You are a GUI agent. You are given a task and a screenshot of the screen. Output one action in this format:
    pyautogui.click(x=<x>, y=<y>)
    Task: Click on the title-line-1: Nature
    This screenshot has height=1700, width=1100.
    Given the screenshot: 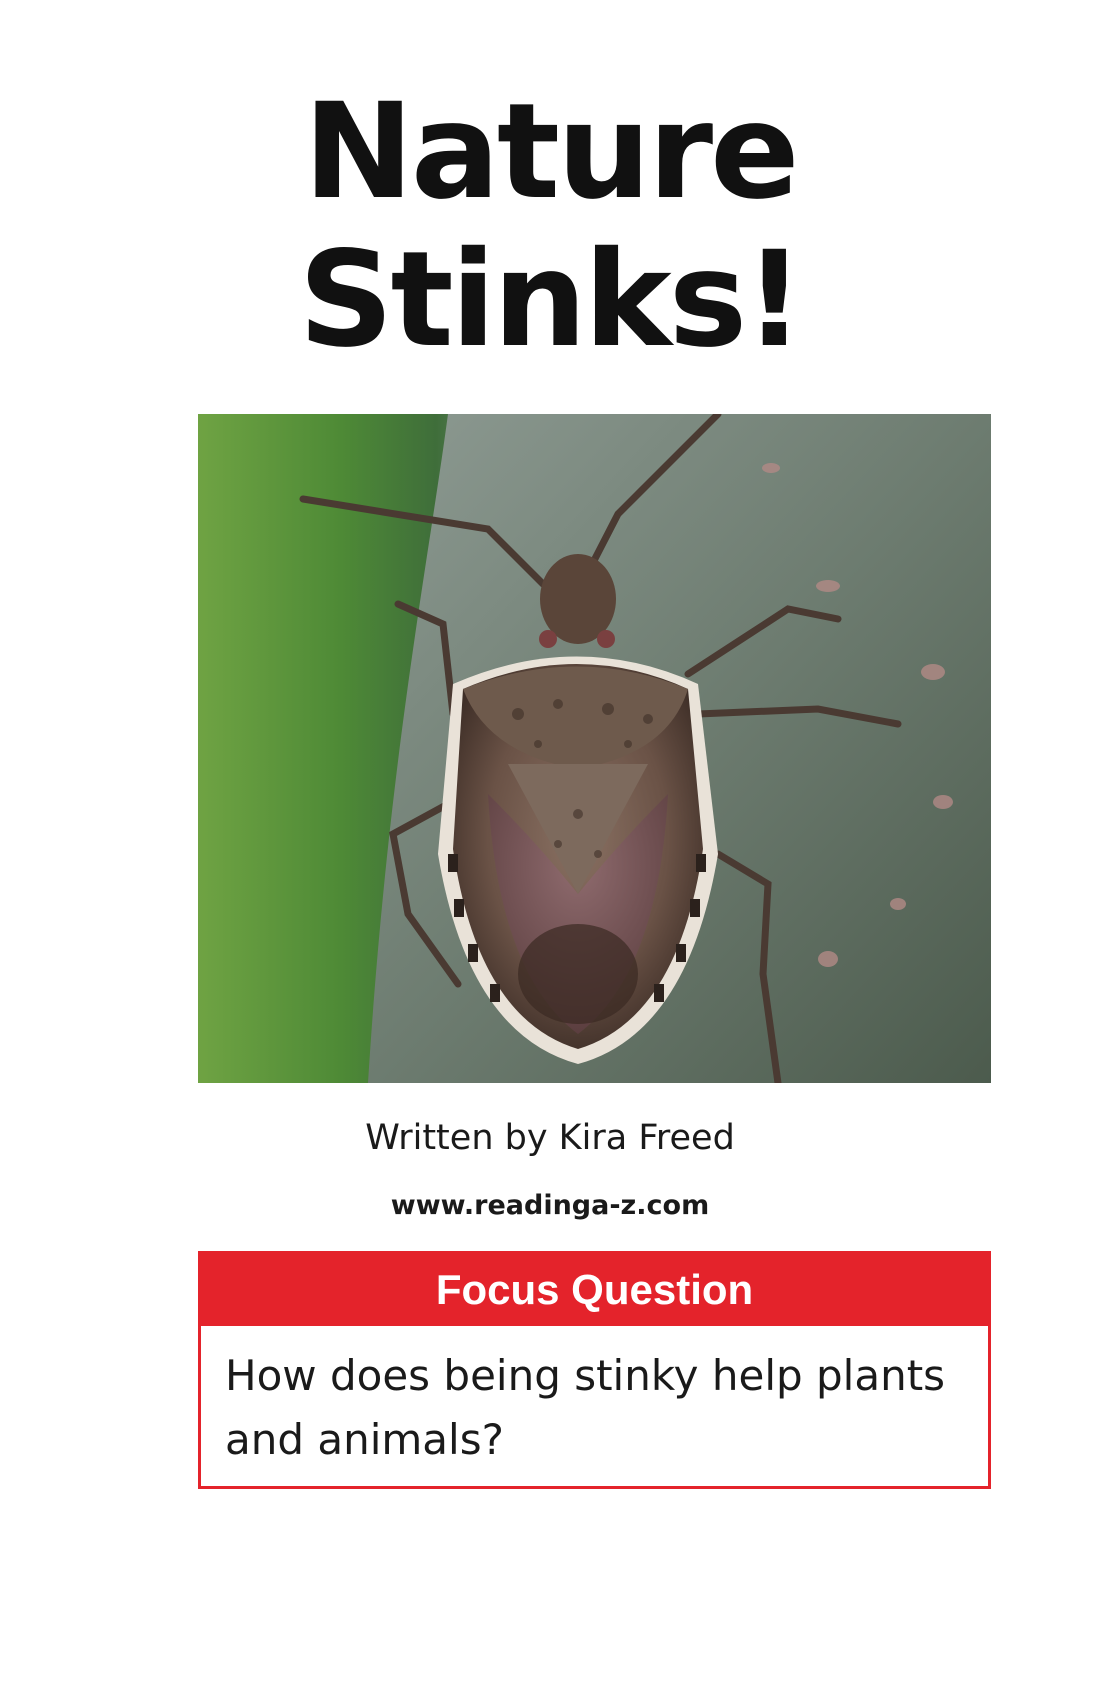 What is the action you would take?
    pyautogui.click(x=551, y=152)
    